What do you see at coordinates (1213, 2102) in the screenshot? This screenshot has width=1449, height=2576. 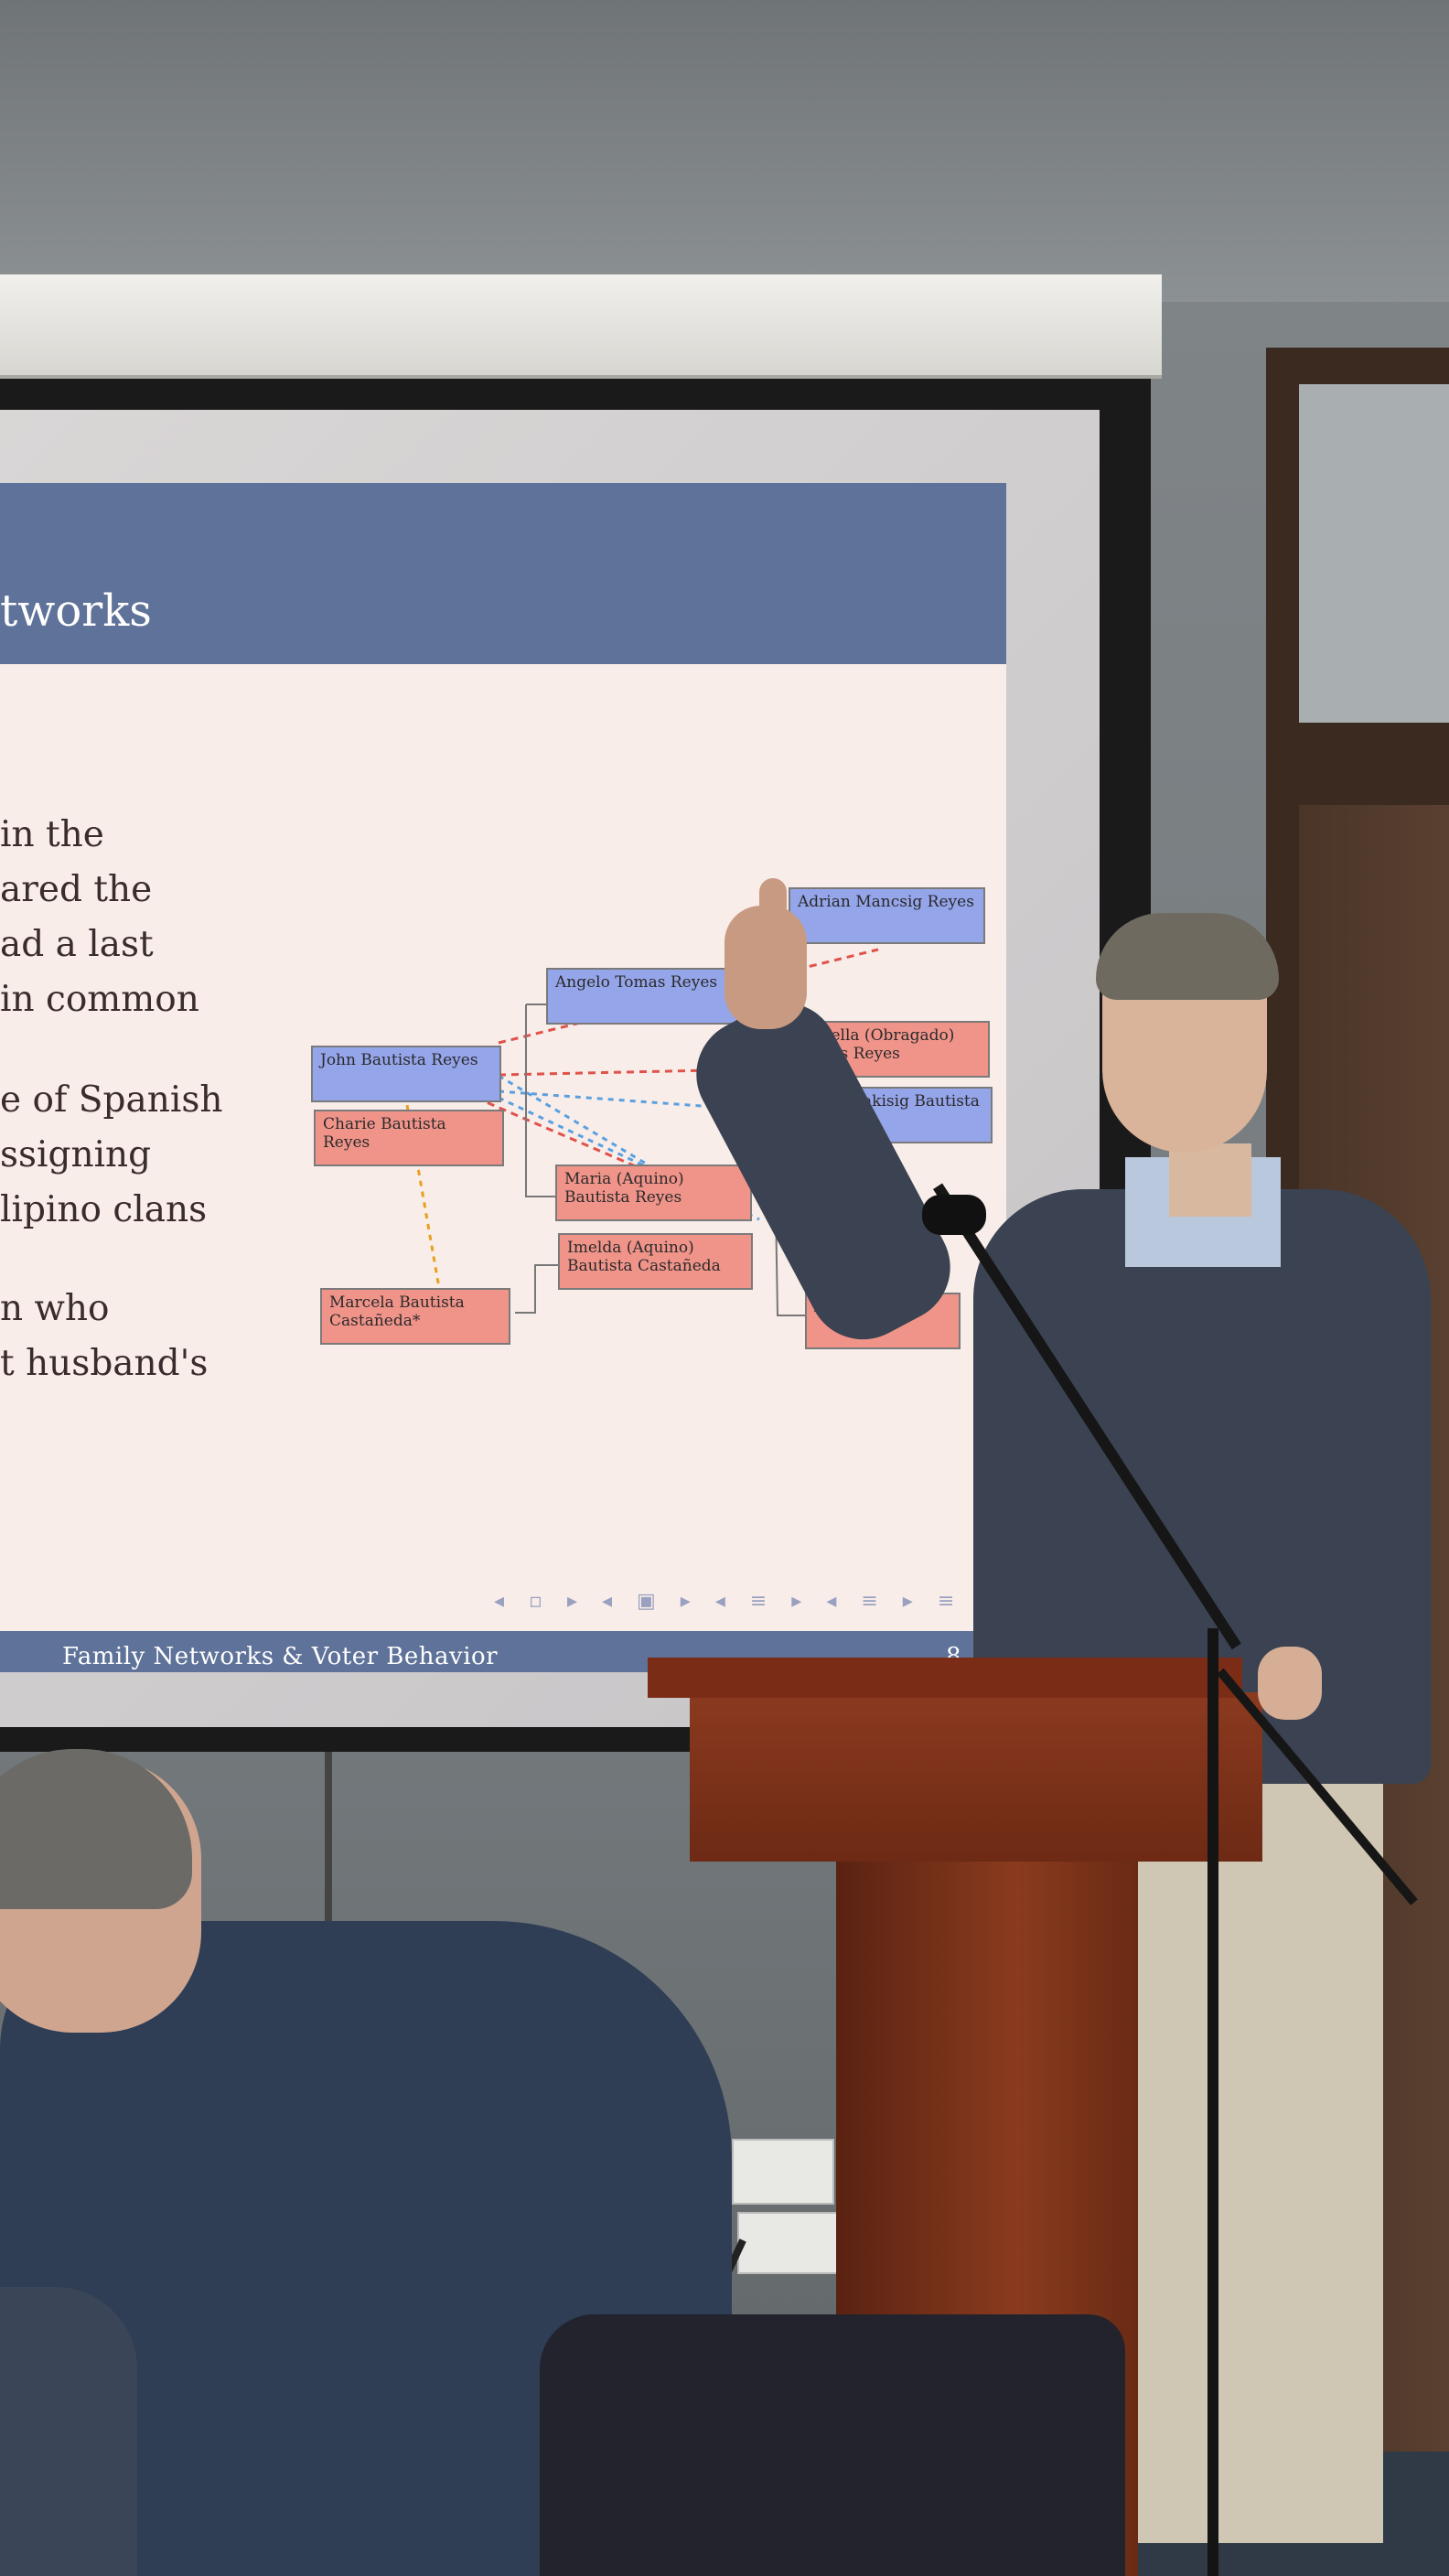 I see `microphone-stand` at bounding box center [1213, 2102].